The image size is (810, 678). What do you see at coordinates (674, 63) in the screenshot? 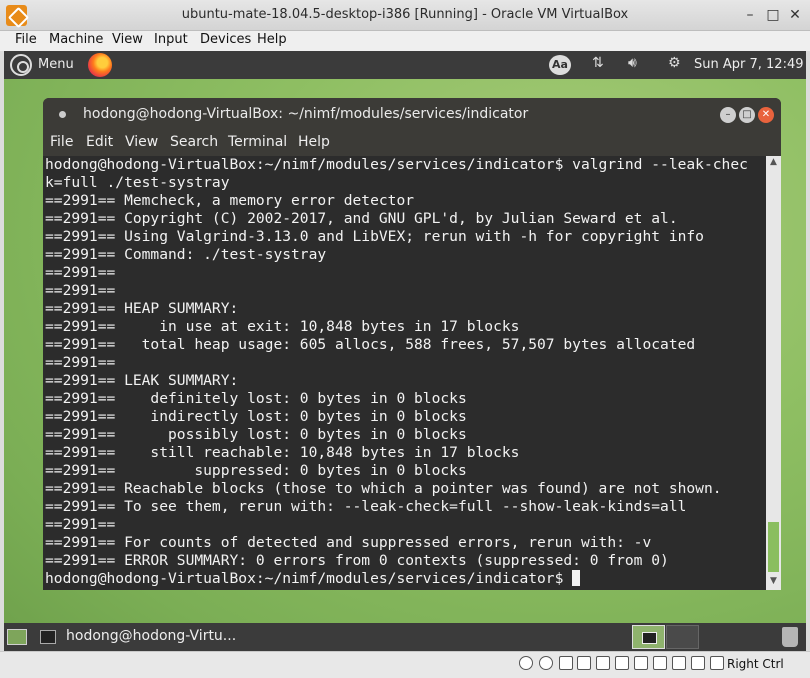
I see `settings-gear-icon: ⚙` at bounding box center [674, 63].